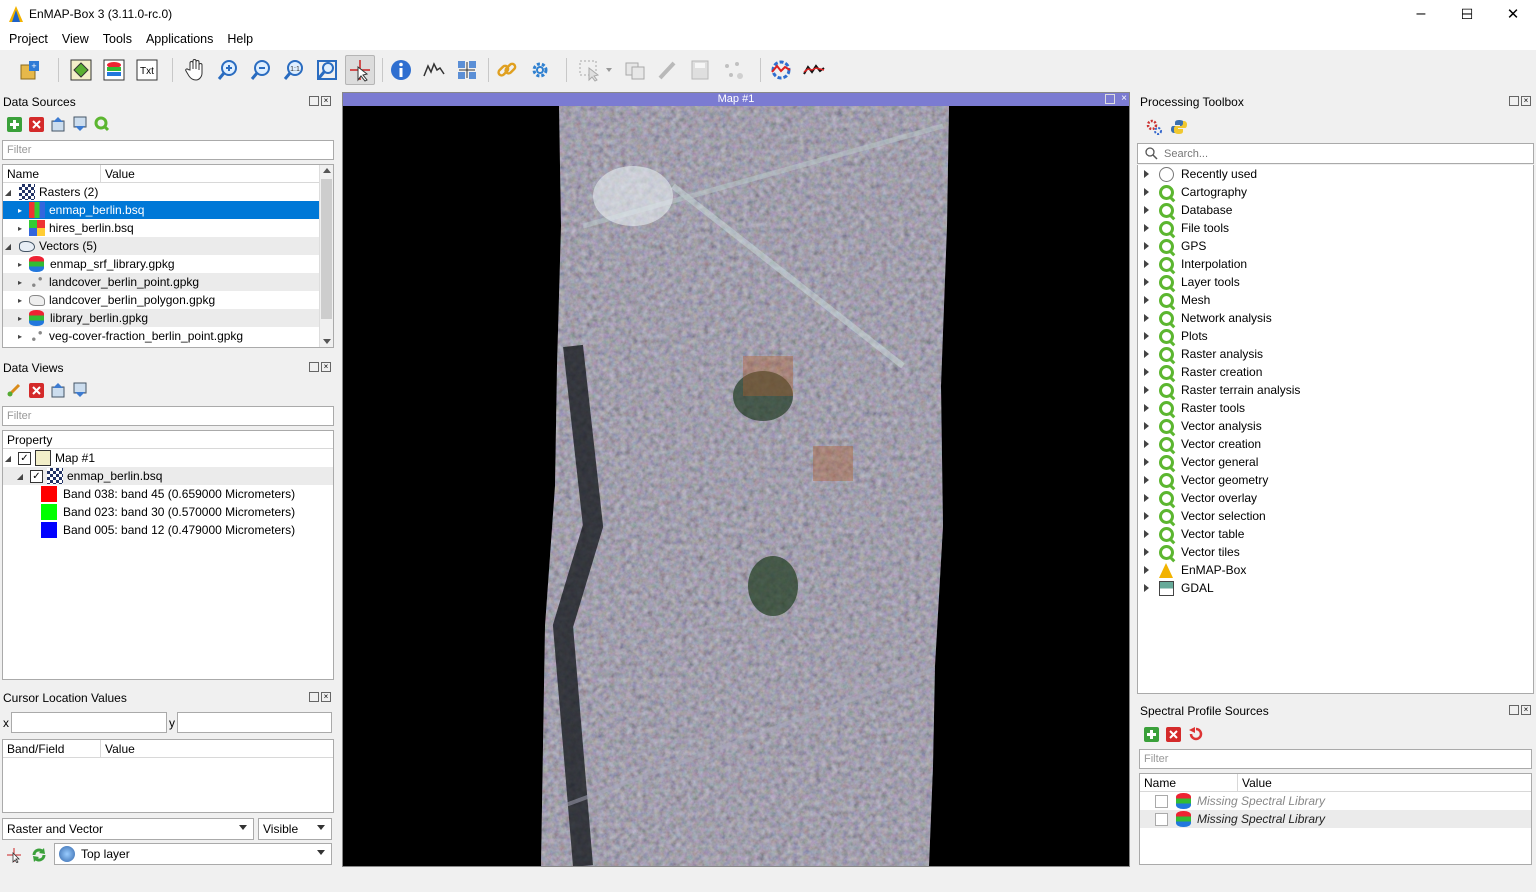  I want to click on y-coordinate-input, so click(254, 722).